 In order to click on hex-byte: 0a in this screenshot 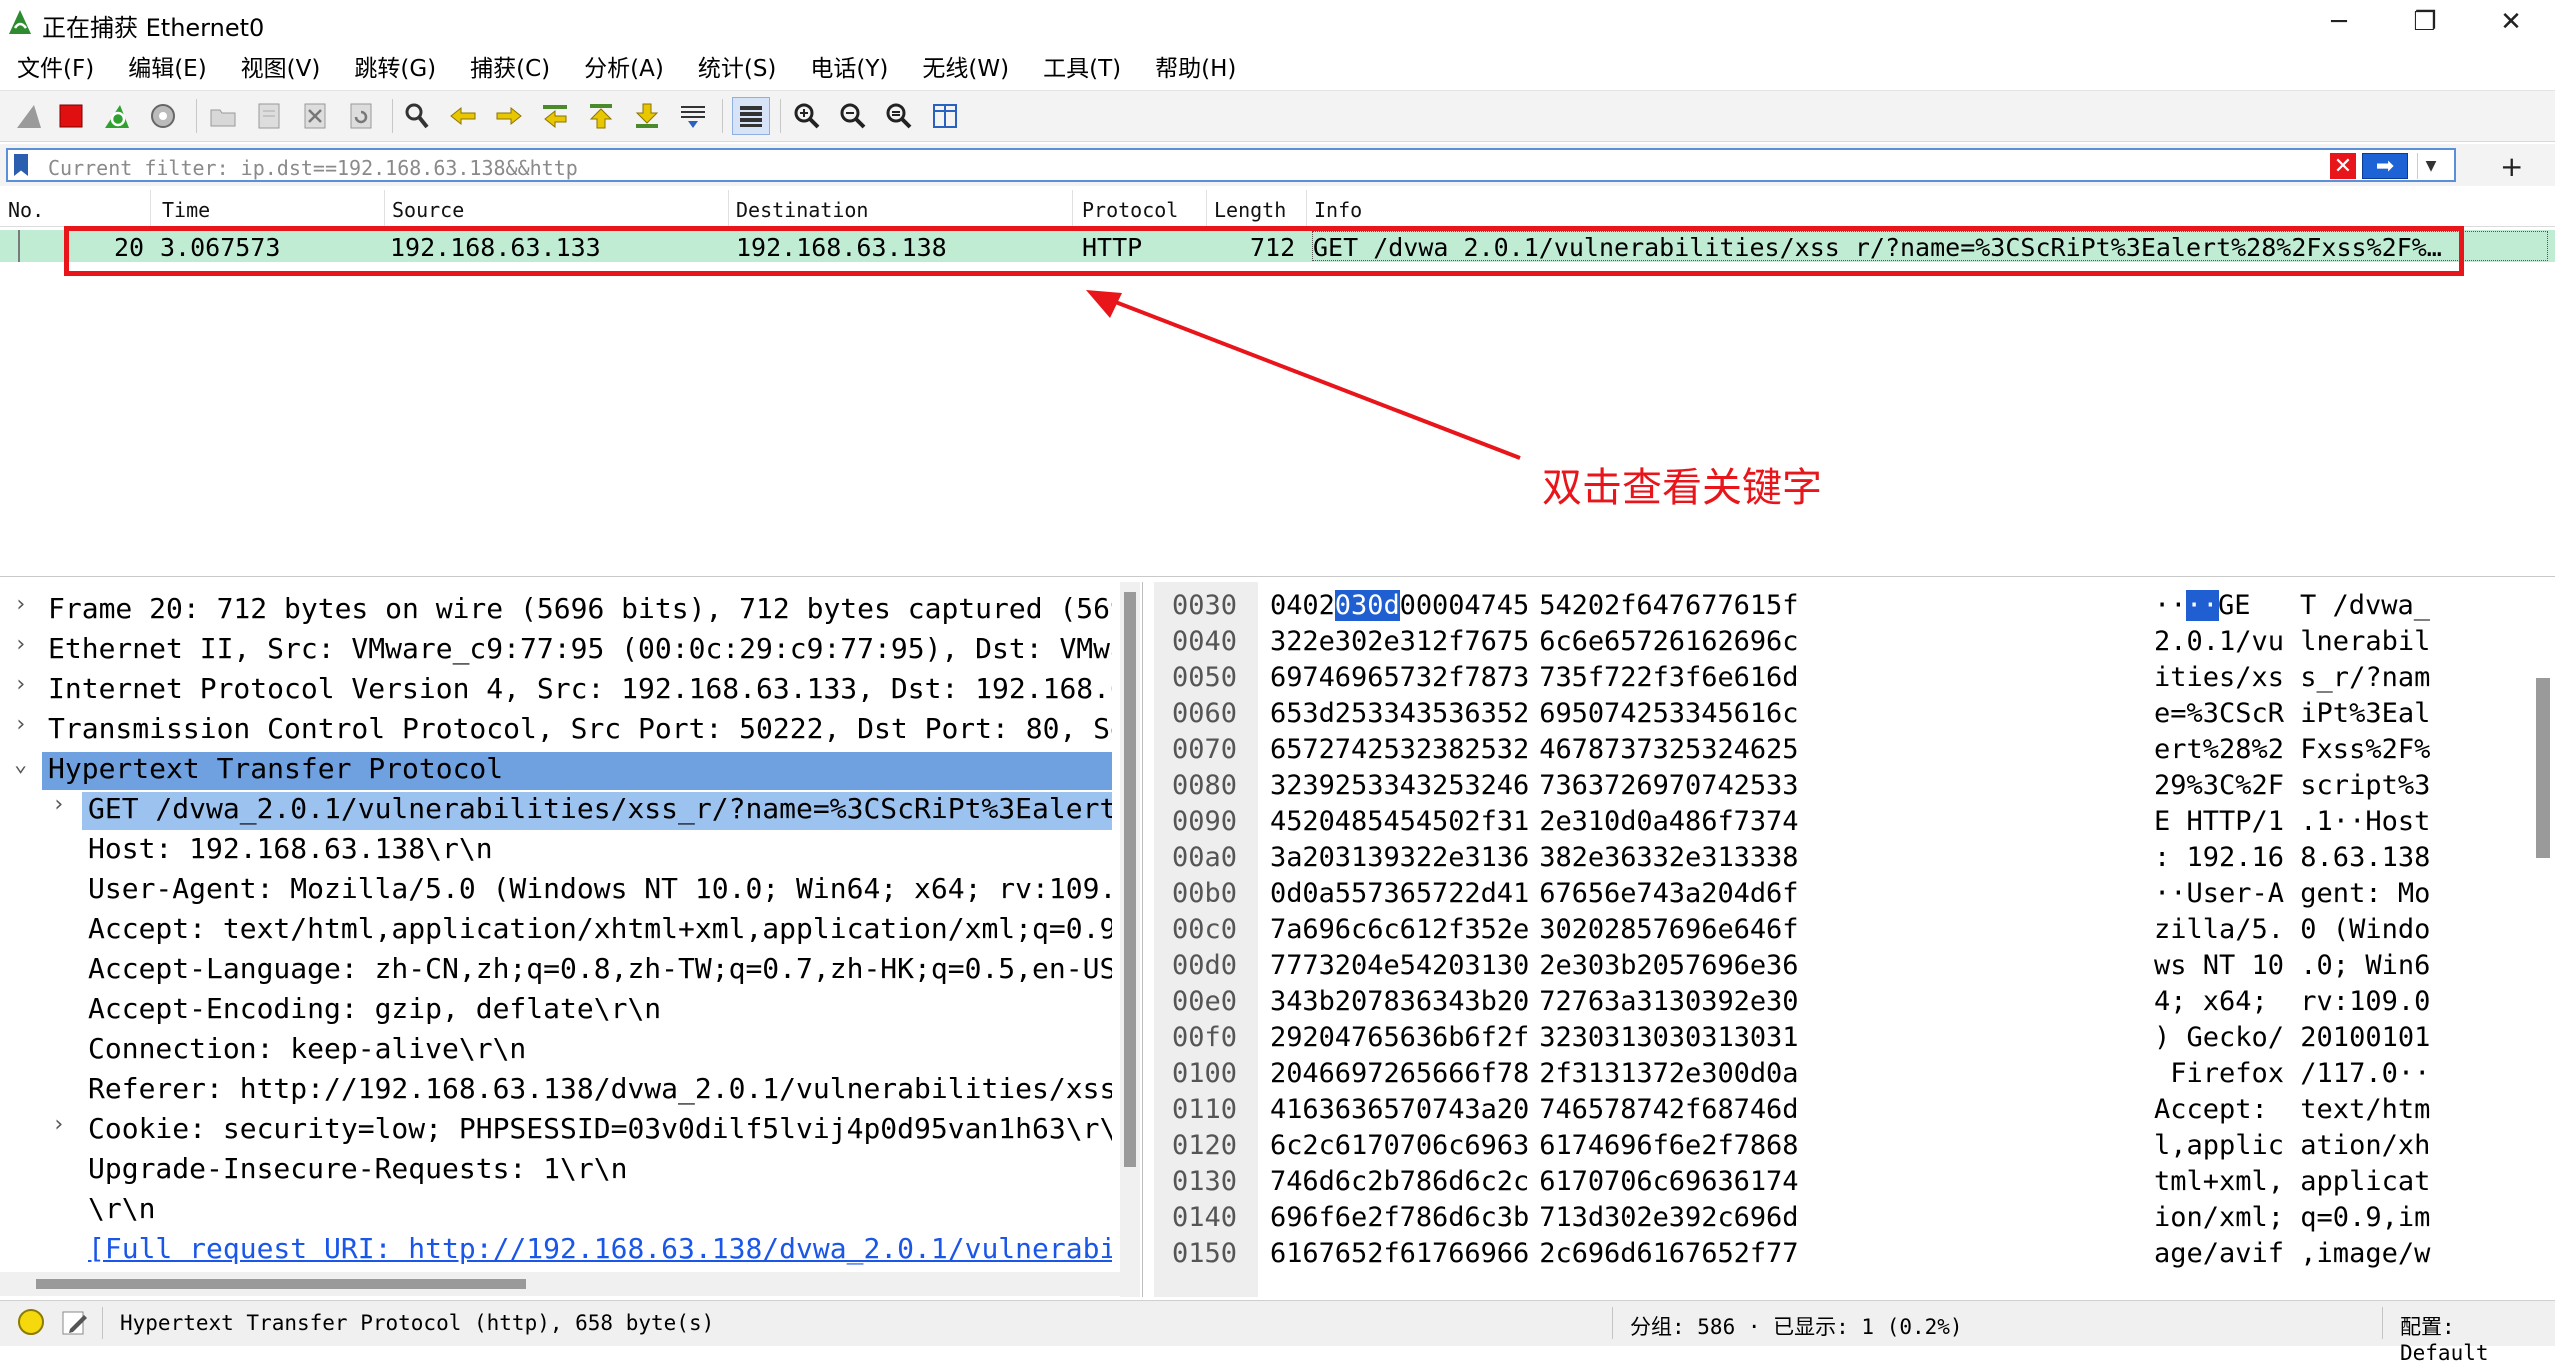, I will do `click(1318, 893)`.